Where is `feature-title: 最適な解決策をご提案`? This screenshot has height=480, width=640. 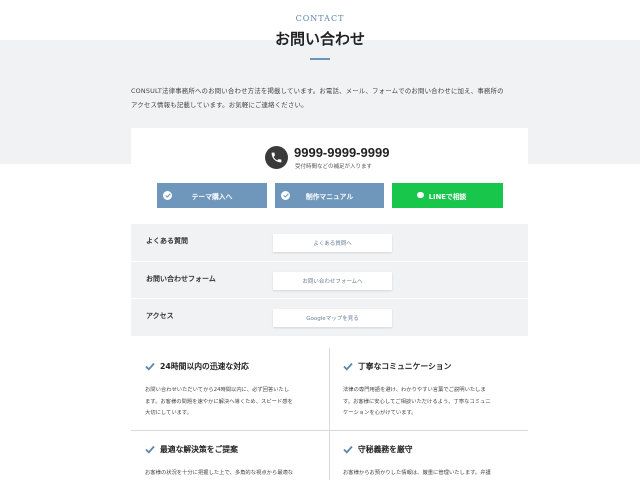
feature-title: 最適な解決策をご提案 is located at coordinates (199, 449).